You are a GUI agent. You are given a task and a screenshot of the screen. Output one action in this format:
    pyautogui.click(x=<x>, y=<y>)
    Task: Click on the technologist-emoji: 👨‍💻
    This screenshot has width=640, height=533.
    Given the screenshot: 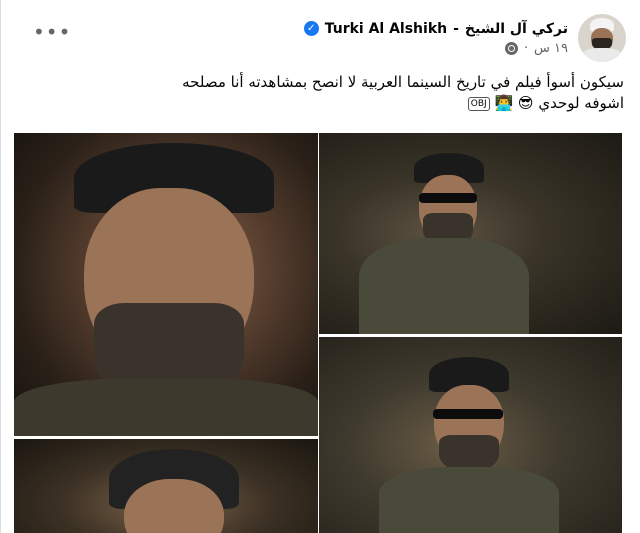 What is the action you would take?
    pyautogui.click(x=504, y=103)
    